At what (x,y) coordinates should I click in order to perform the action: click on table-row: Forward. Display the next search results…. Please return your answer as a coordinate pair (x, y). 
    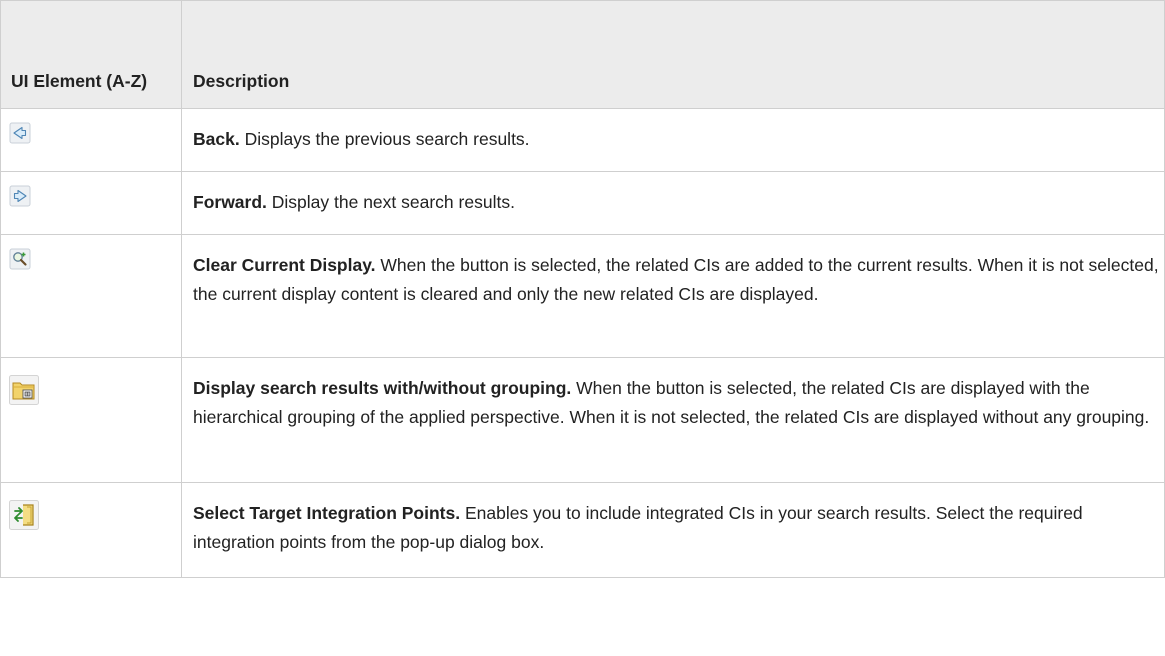
    Looking at the image, I should click on (582, 203).